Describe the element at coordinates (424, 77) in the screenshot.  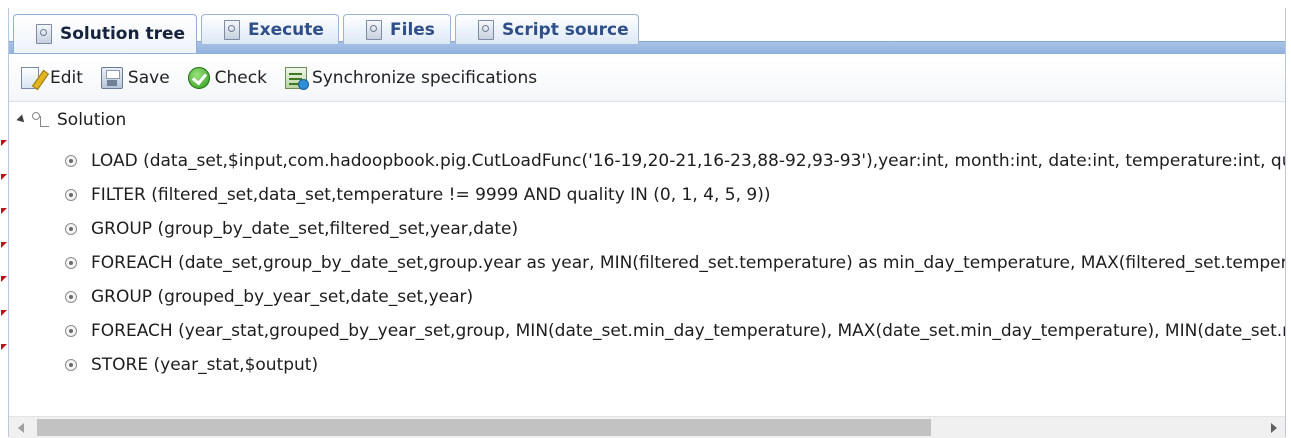
I see `synchronize-label: Synchronize specifications` at that location.